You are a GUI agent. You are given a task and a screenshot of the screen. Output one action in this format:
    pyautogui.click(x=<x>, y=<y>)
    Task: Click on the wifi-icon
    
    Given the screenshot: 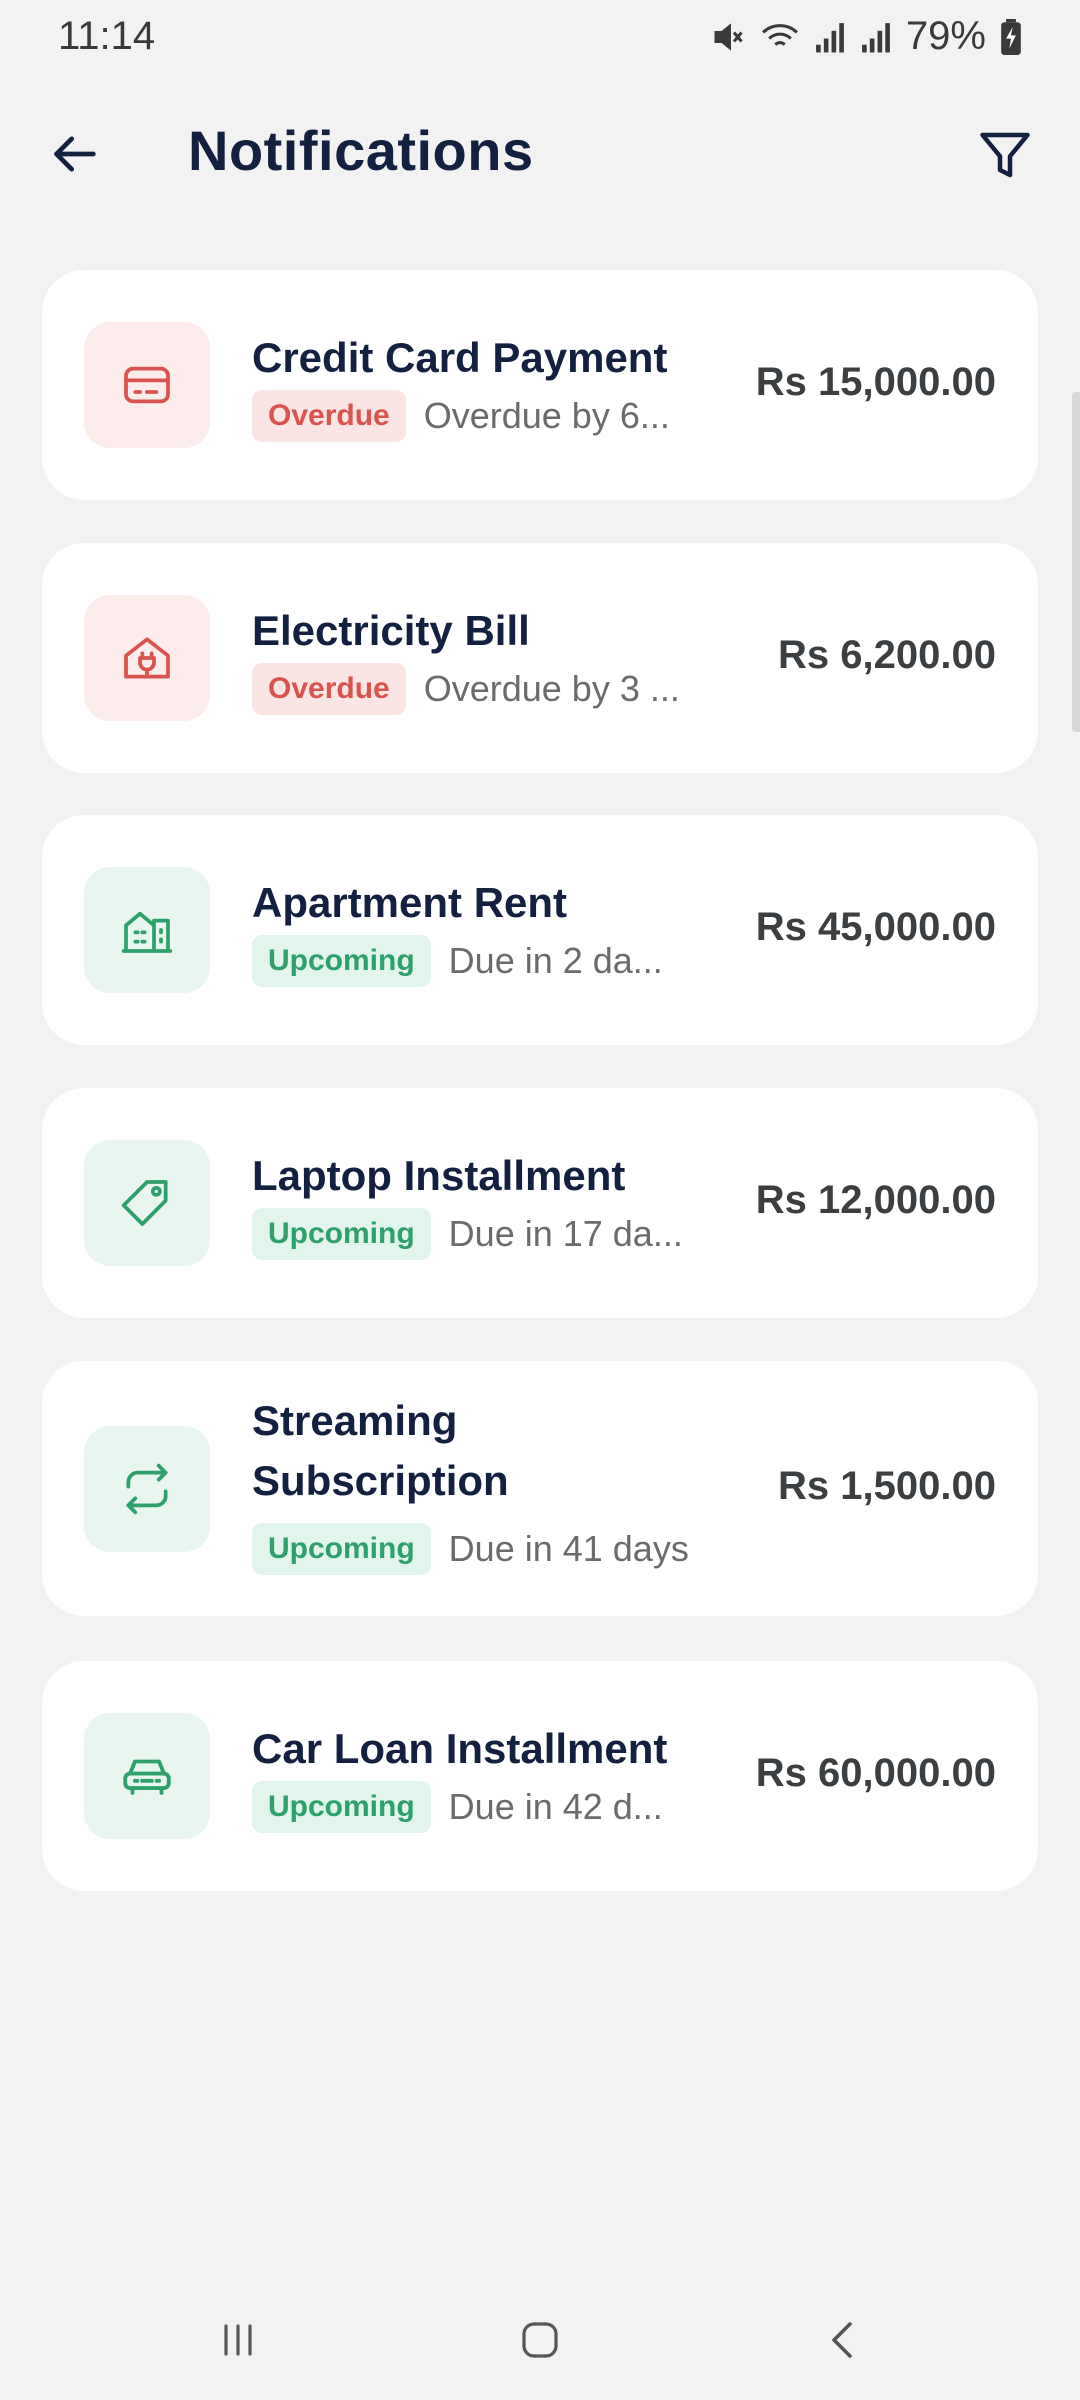 What is the action you would take?
    pyautogui.click(x=780, y=37)
    